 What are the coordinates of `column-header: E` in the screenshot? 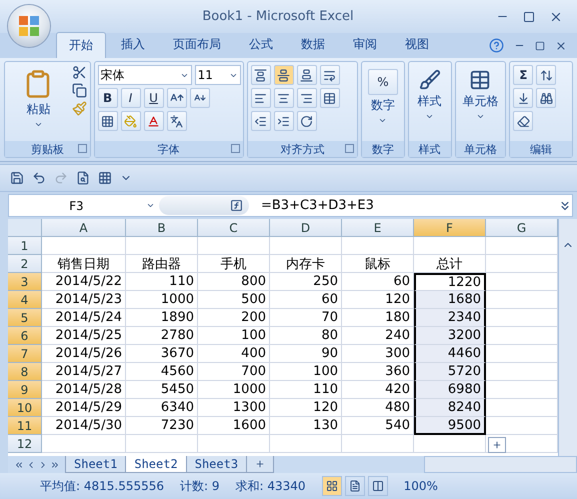 It's located at (378, 228).